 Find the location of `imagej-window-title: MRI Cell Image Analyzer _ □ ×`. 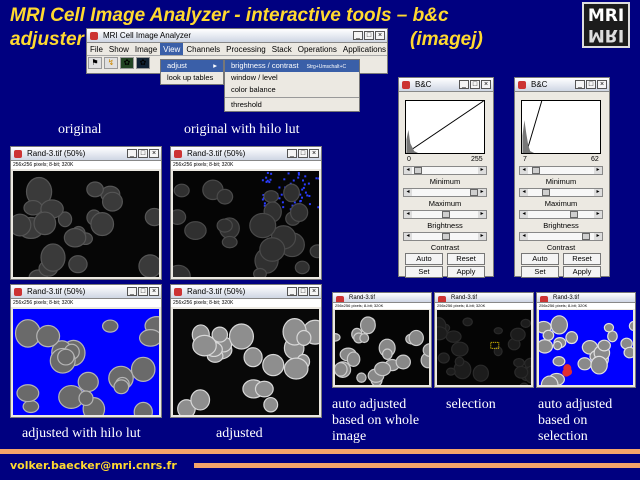

imagej-window-title: MRI Cell Image Analyzer _ □ × is located at coordinates (237, 36).